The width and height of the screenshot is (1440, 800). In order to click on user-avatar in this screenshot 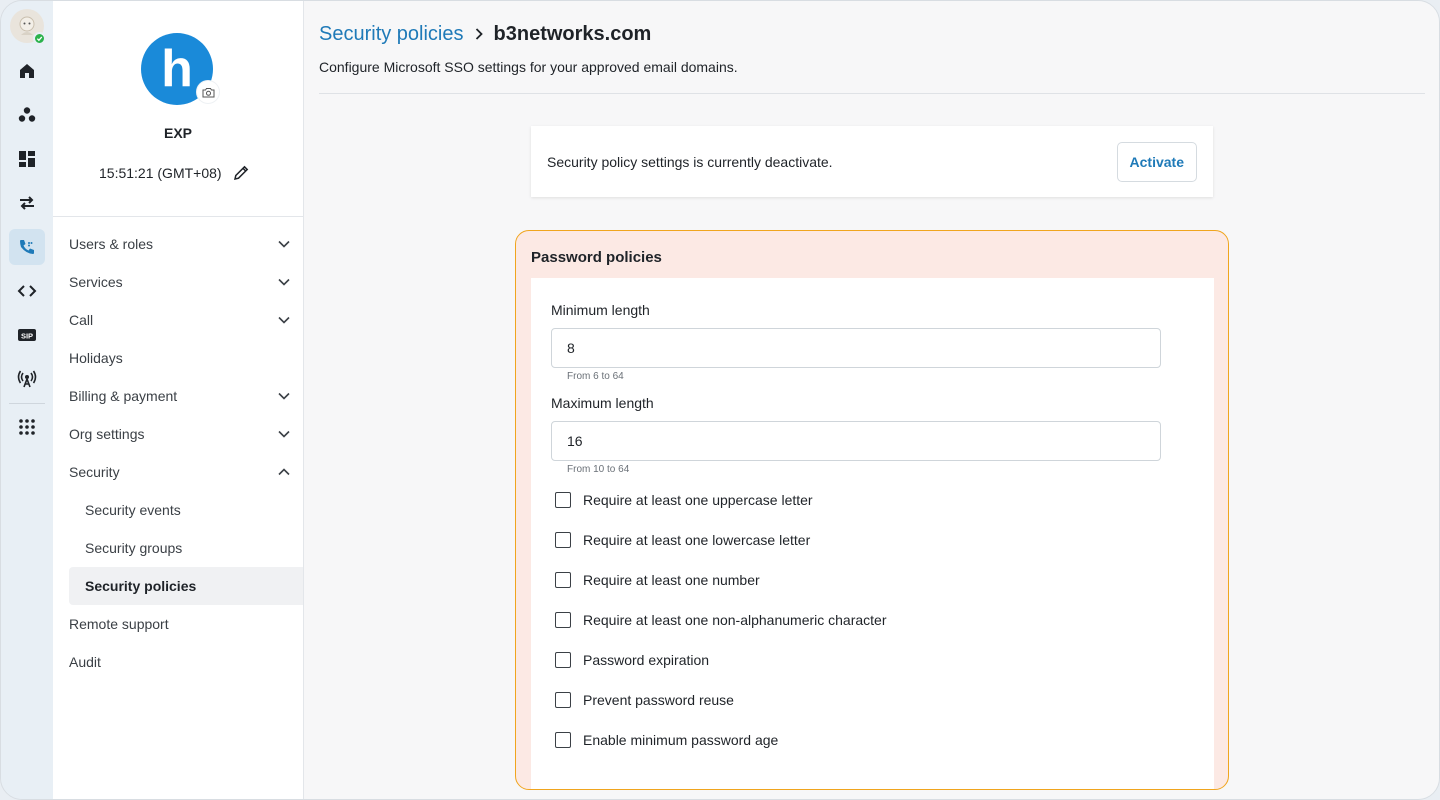, I will do `click(28, 27)`.